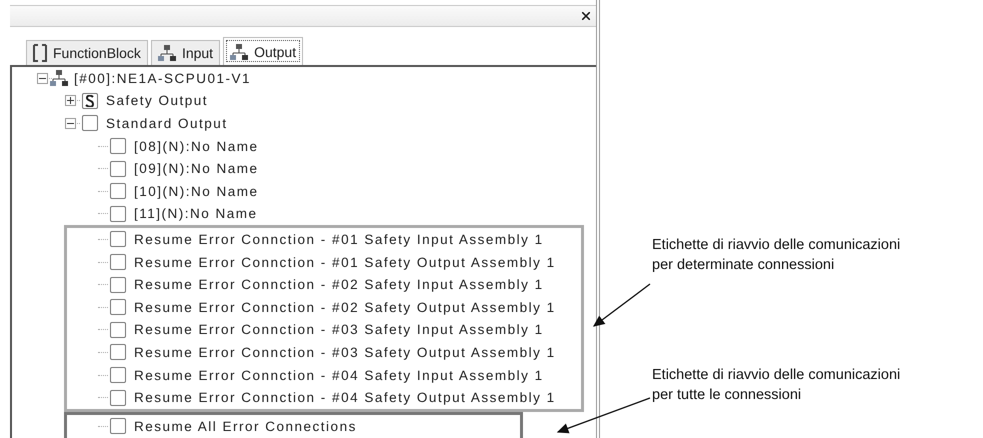 Image resolution: width=983 pixels, height=438 pixels. I want to click on expand-toggle, so click(70, 100).